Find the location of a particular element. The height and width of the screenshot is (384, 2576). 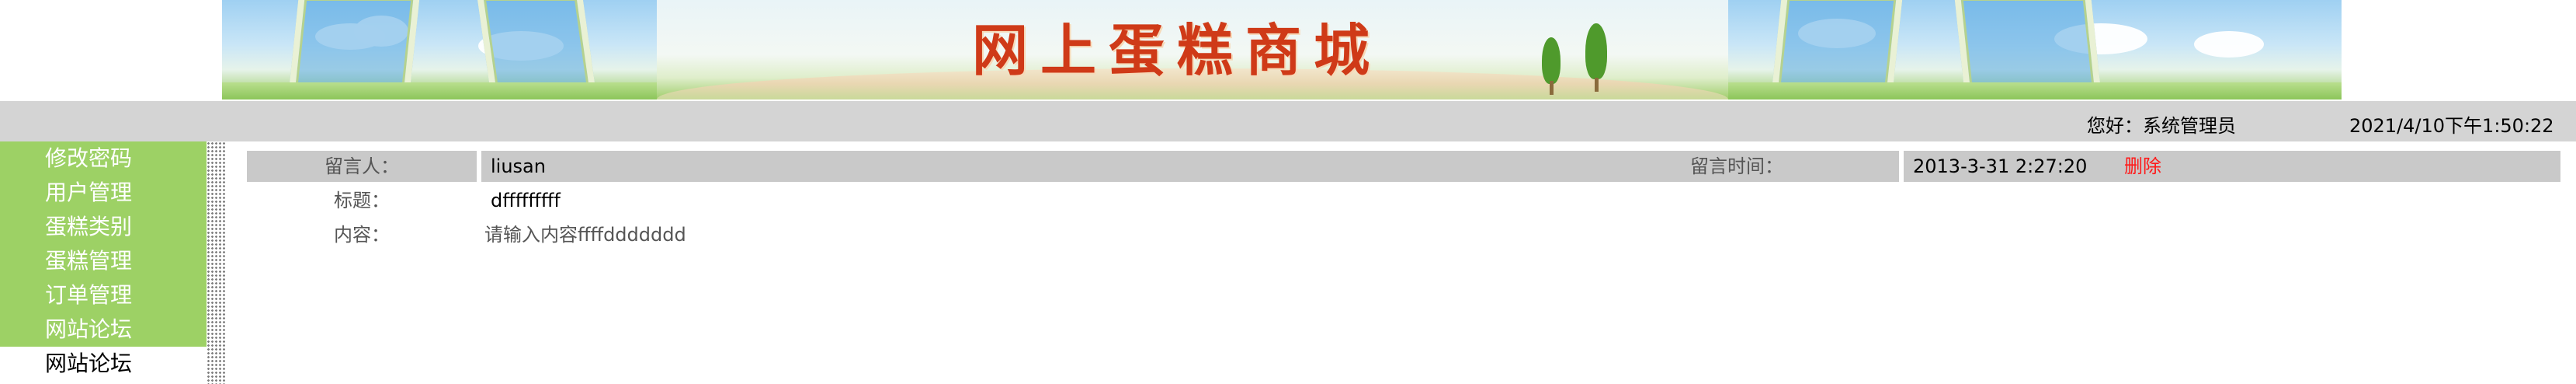

message-content-row: 内容： 请输入内容ffffddddddd is located at coordinates (1403, 234).